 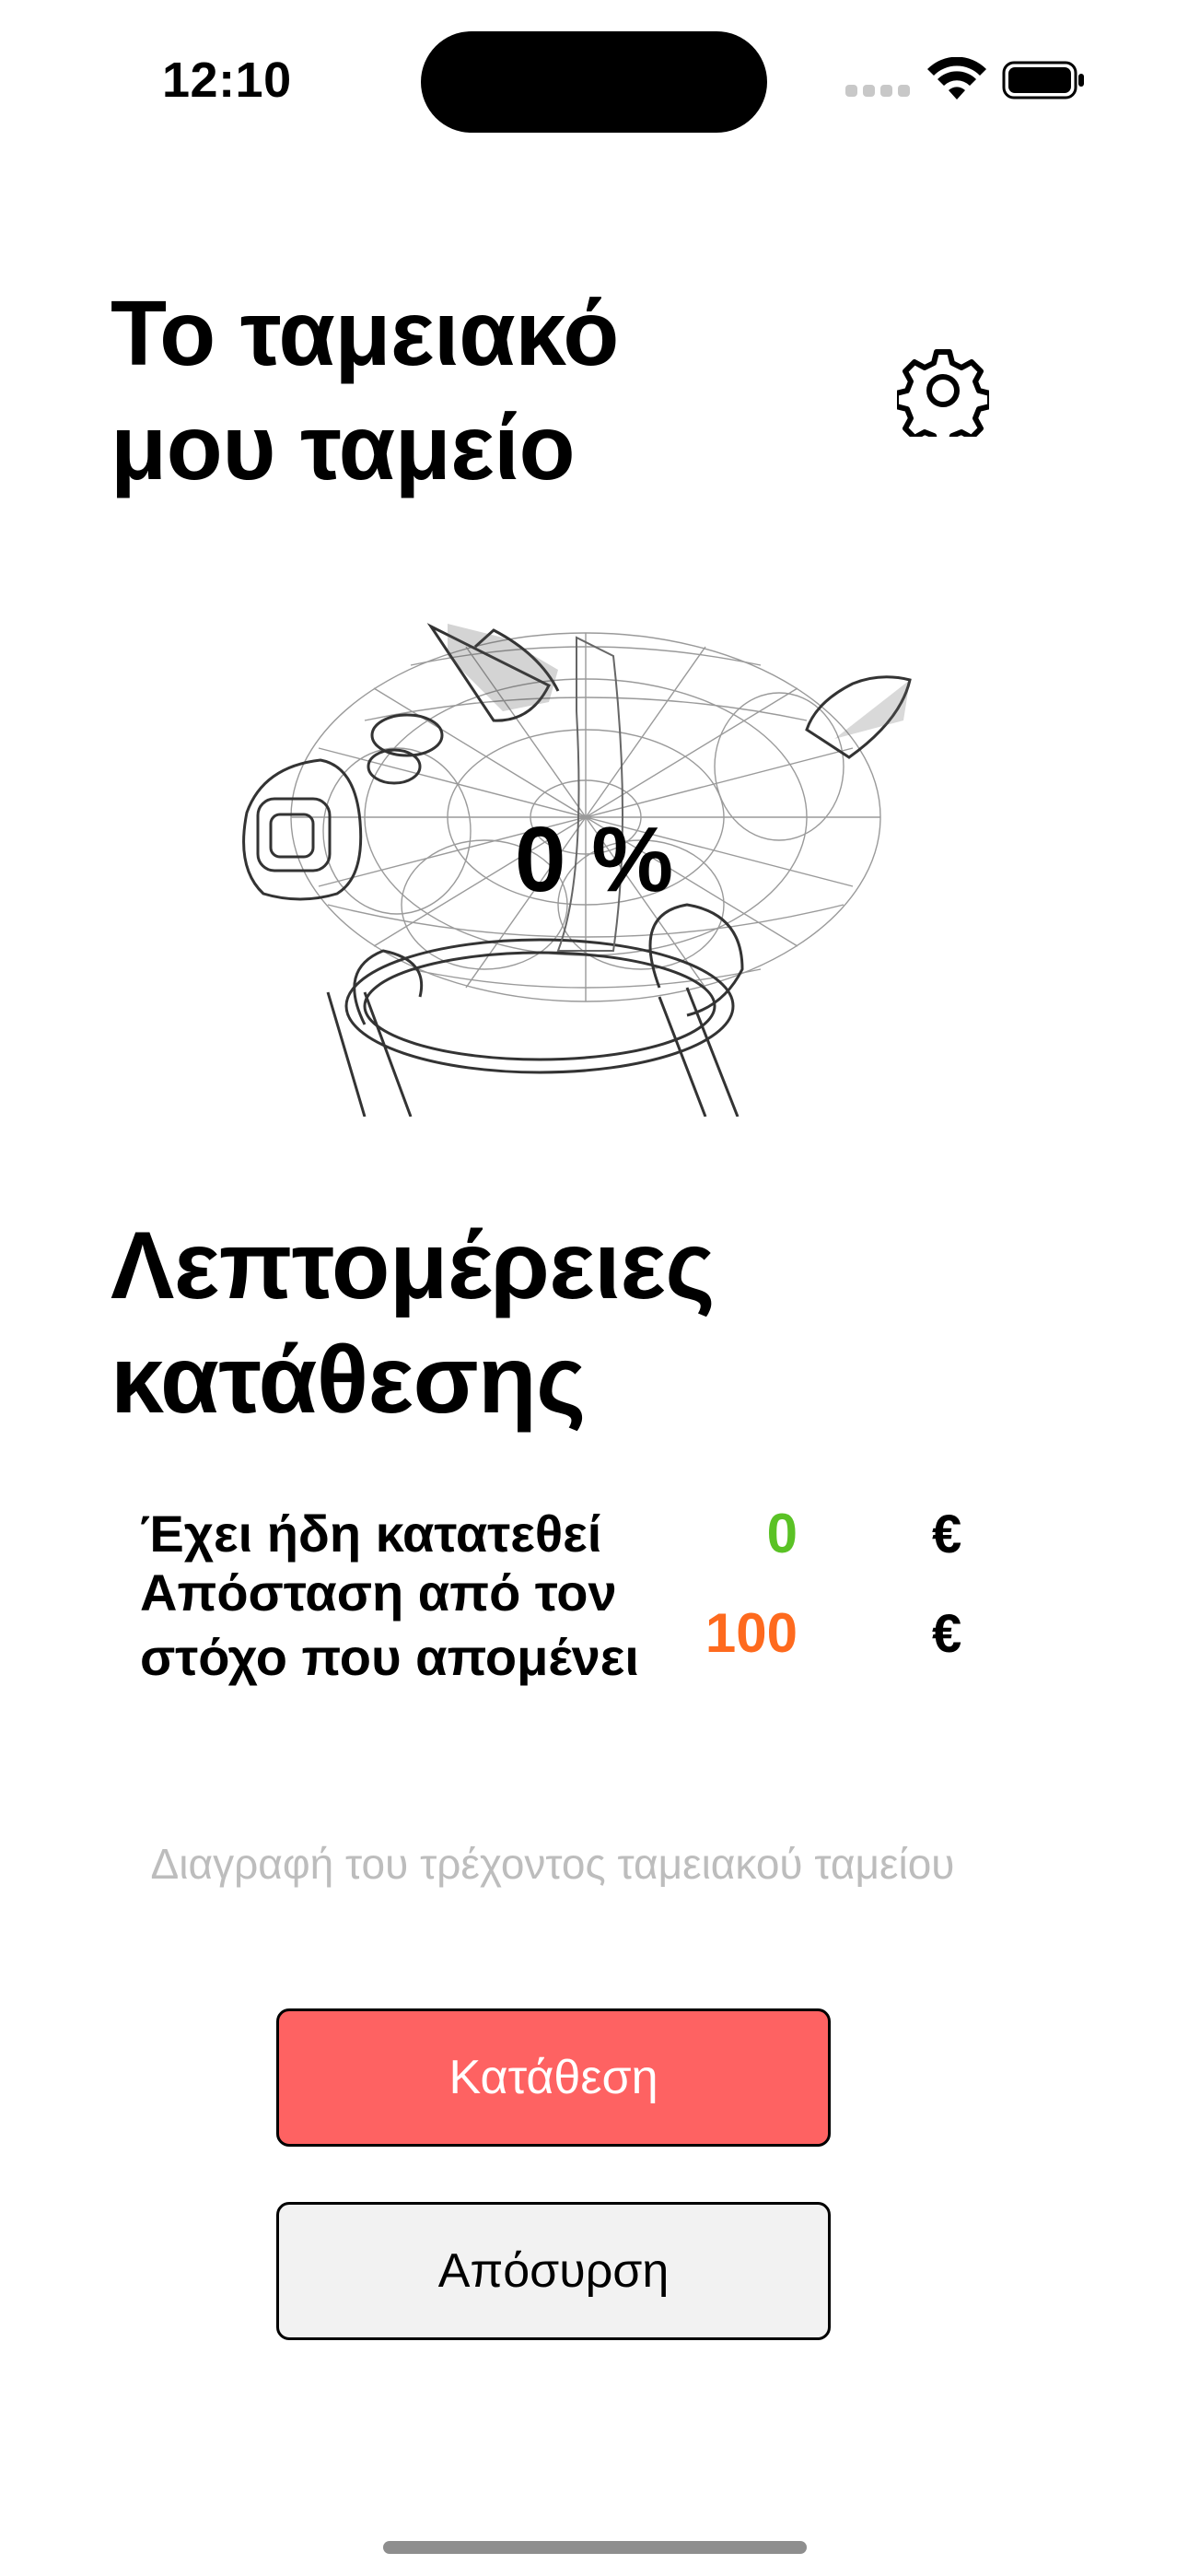 I want to click on deposited-value: 0, so click(x=782, y=1533).